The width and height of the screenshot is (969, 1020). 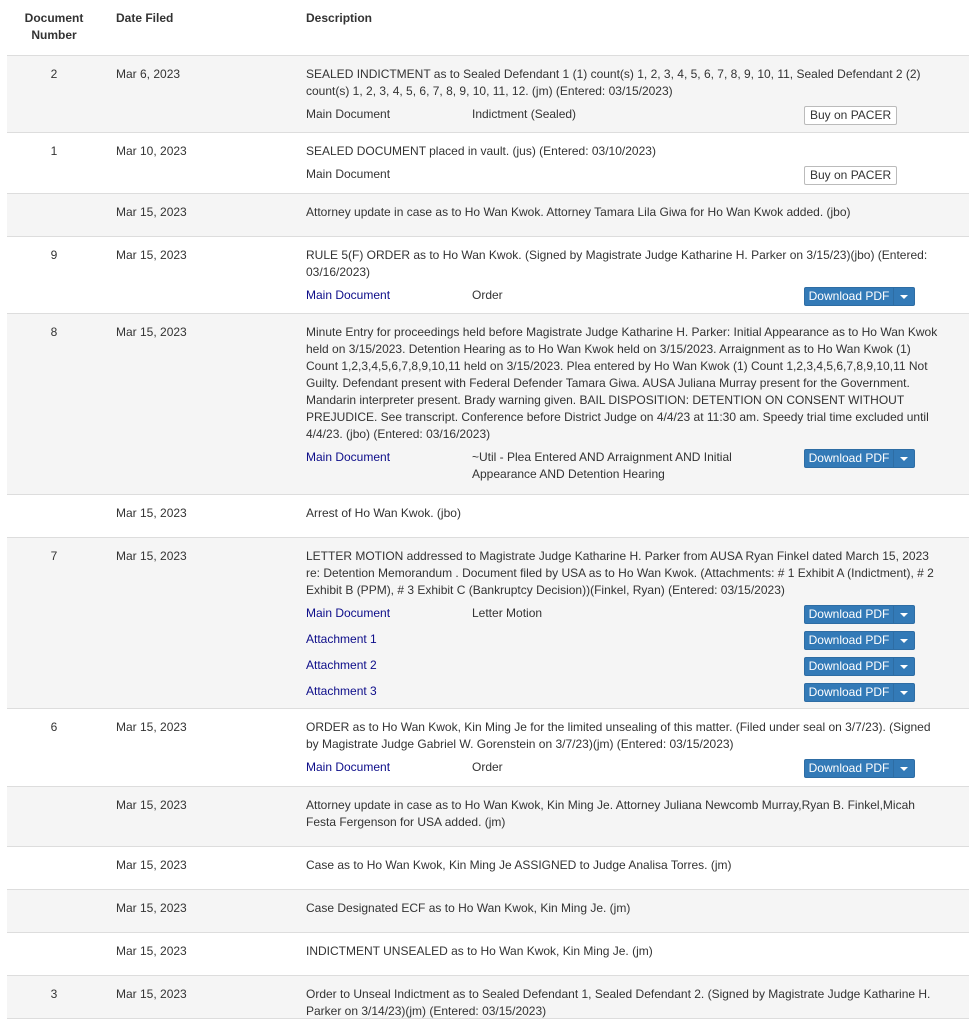 What do you see at coordinates (54, 556) in the screenshot?
I see `document-number: 7` at bounding box center [54, 556].